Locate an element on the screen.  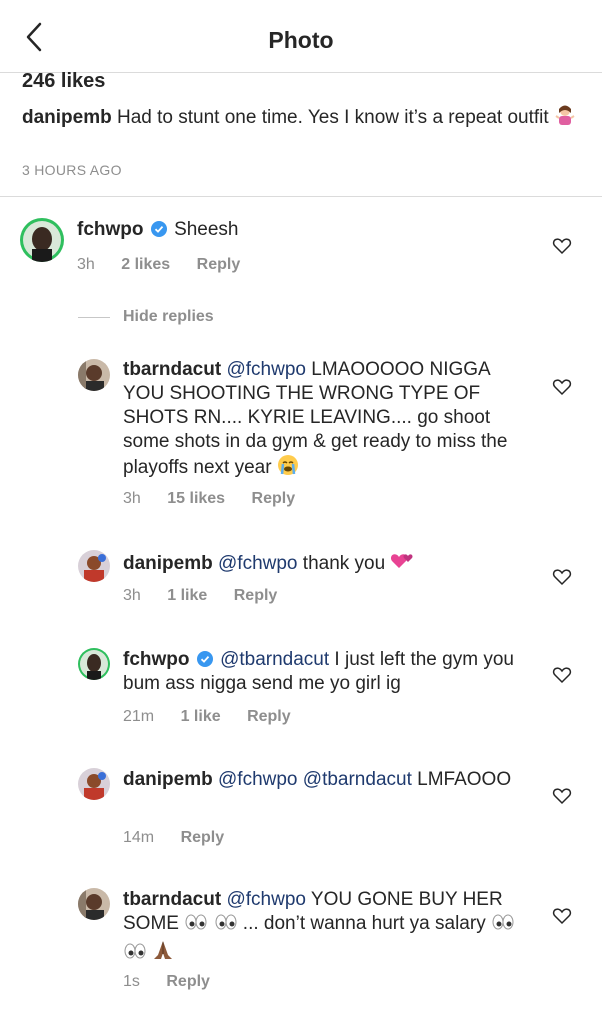
reply-time: 14m is located at coordinates (139, 837).